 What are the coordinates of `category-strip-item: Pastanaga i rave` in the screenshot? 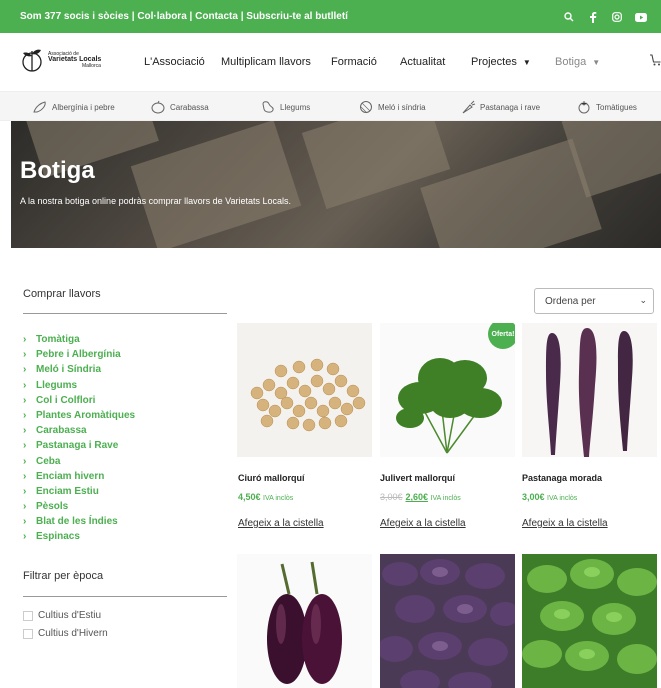 It's located at (500, 107).